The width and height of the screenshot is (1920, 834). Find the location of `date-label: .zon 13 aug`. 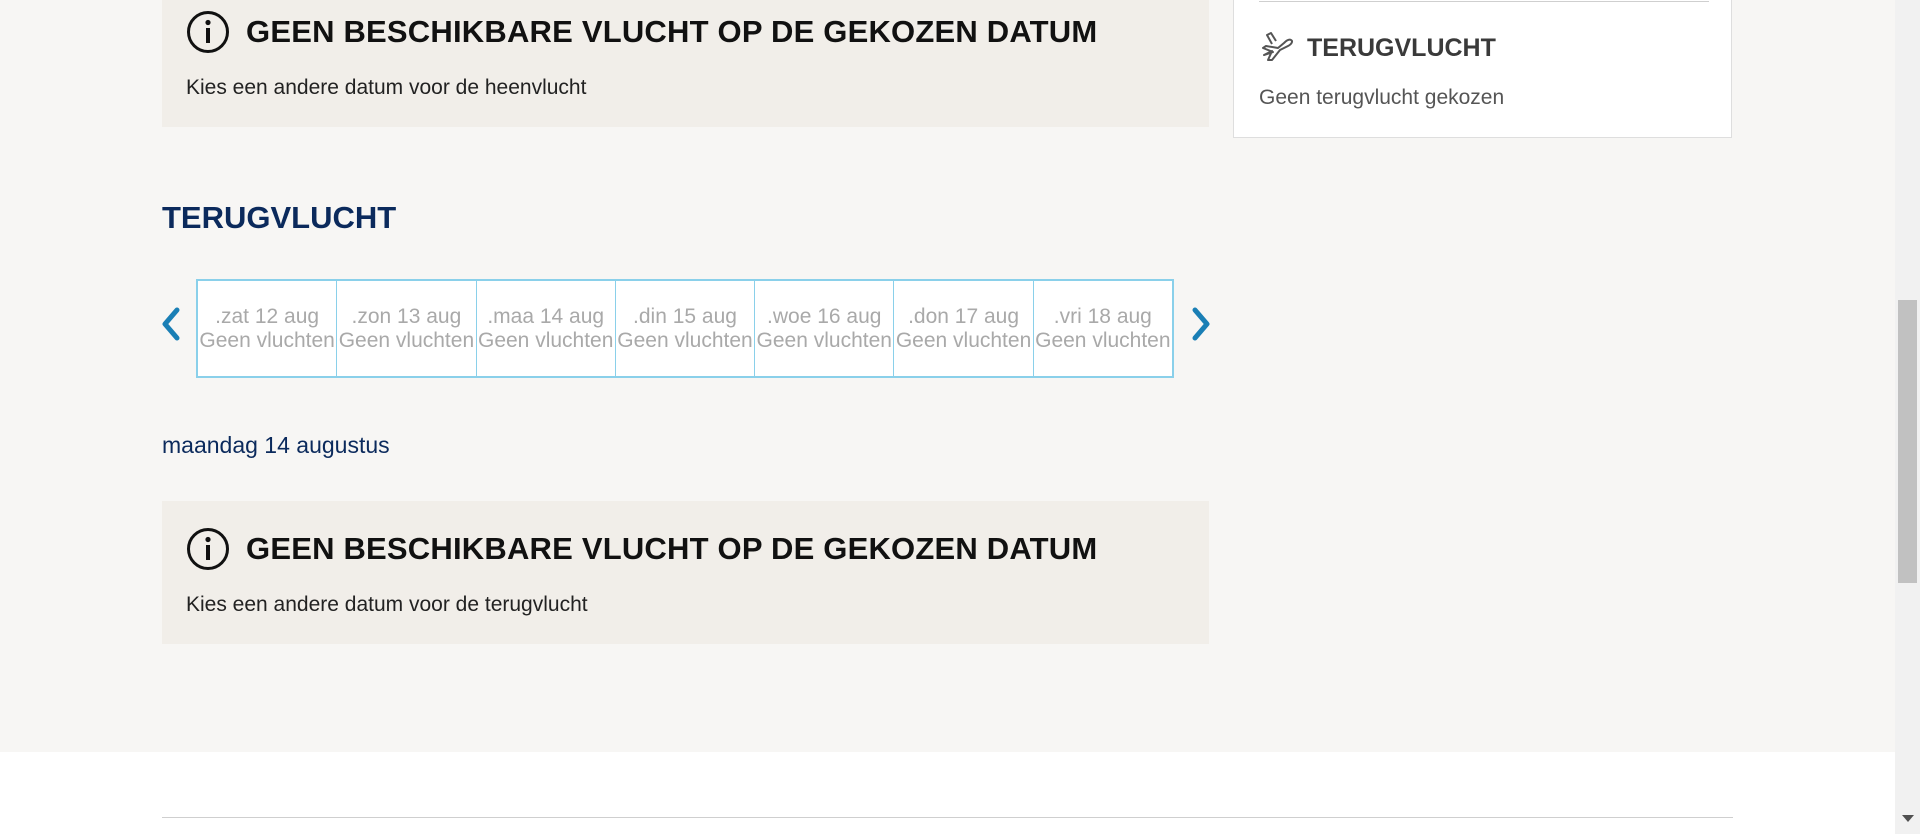

date-label: .zon 13 aug is located at coordinates (406, 316).